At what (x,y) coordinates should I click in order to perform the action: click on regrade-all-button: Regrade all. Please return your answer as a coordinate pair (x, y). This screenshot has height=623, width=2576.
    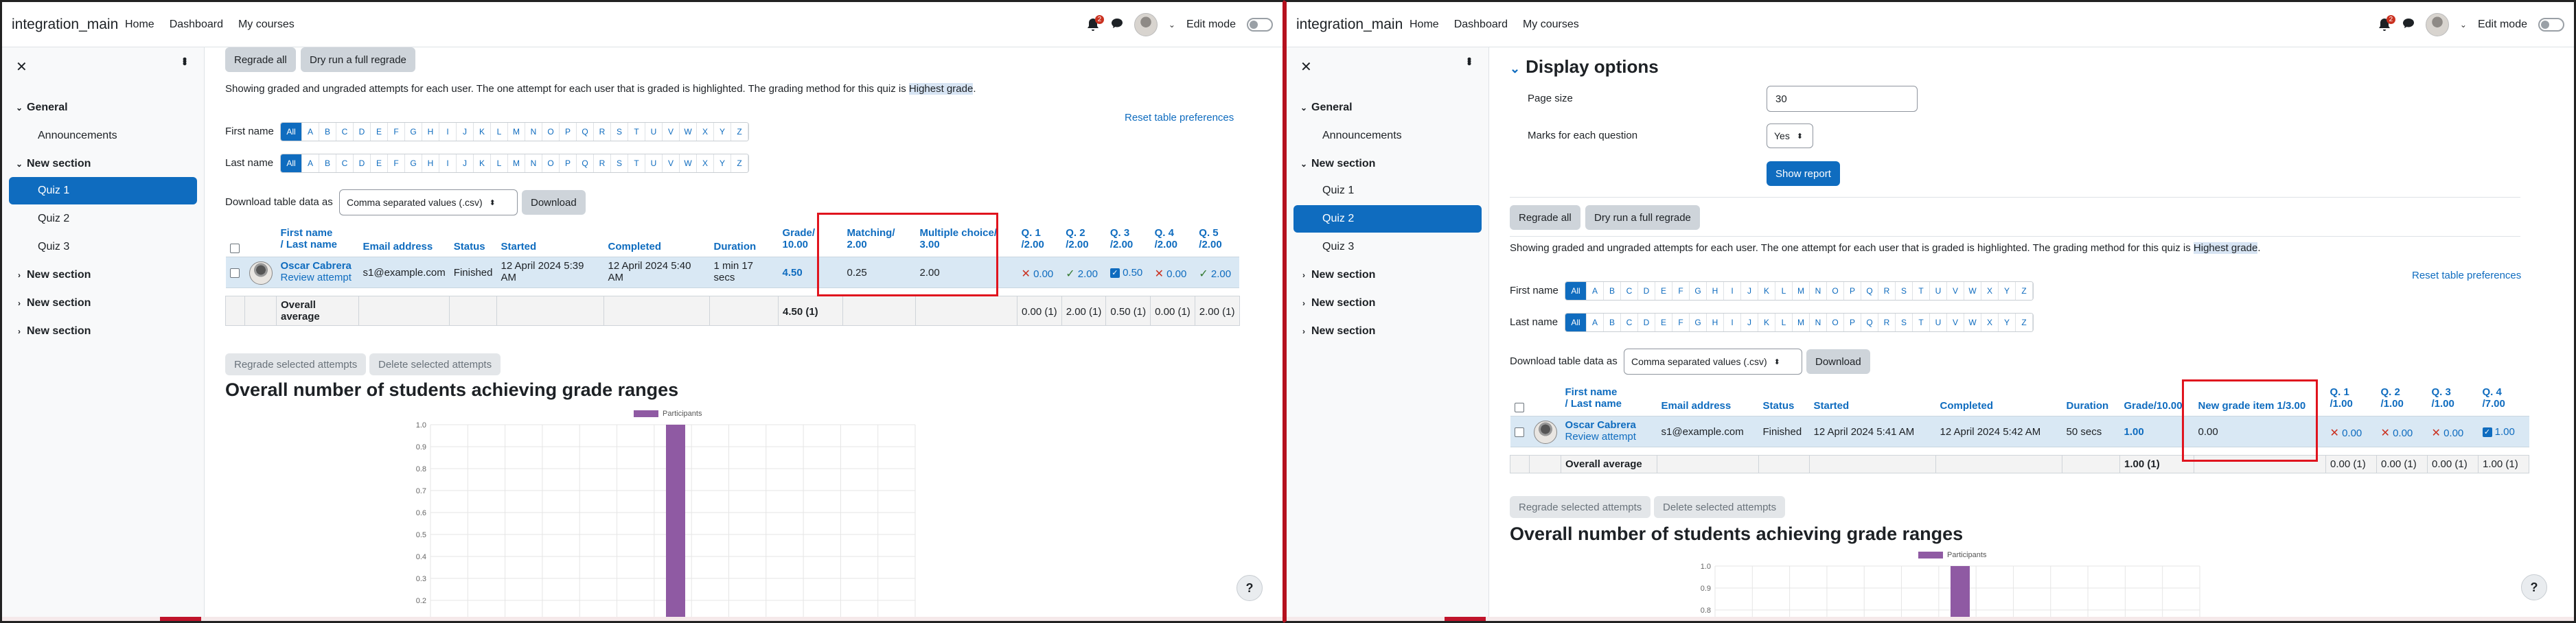
    Looking at the image, I should click on (1545, 217).